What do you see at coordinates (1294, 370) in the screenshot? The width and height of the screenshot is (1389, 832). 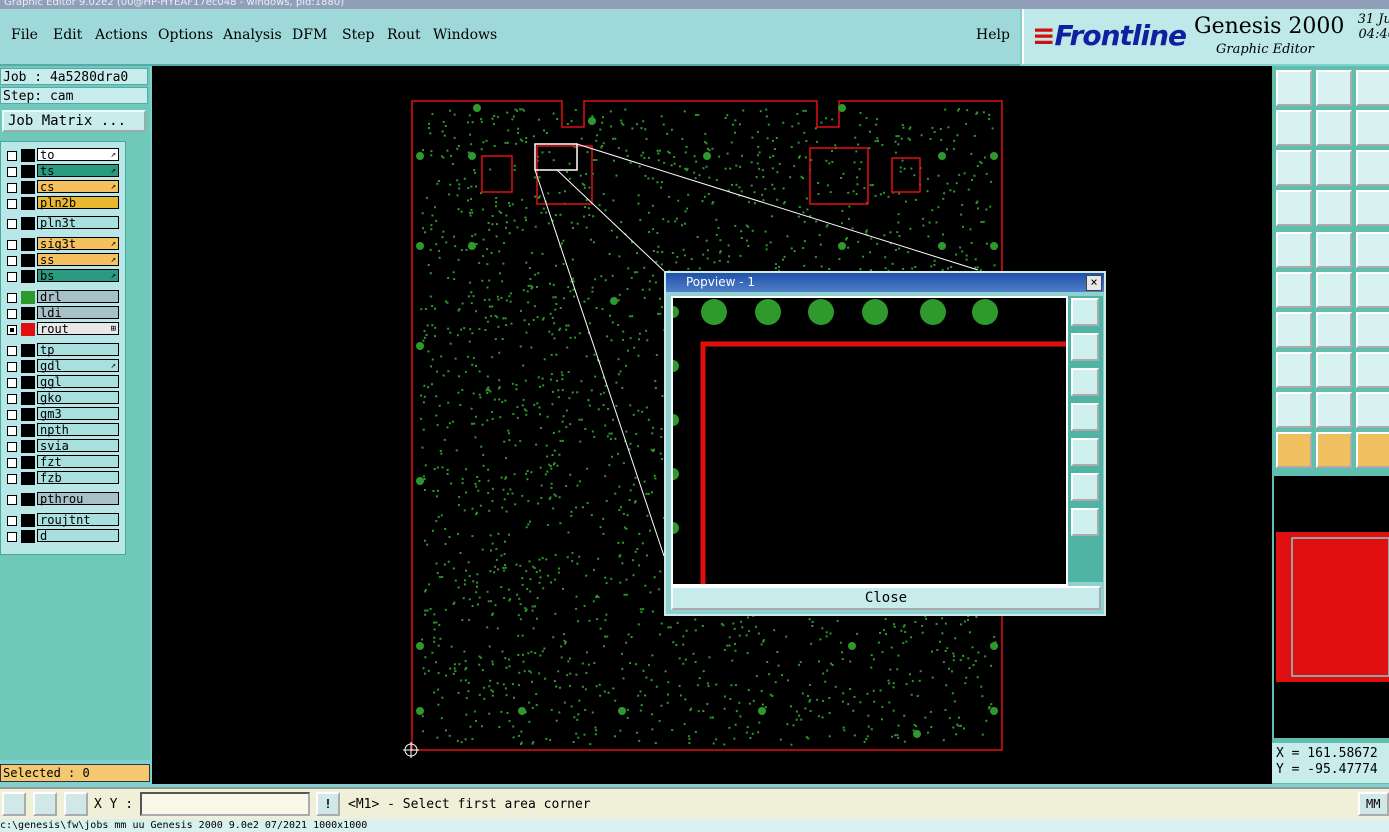 I see `pad-icon` at bounding box center [1294, 370].